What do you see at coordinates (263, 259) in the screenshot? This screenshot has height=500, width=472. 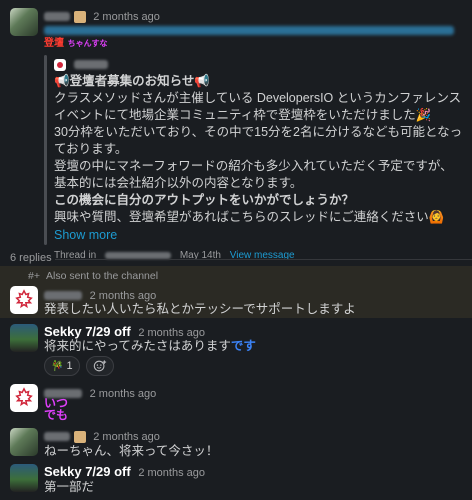 I see `replies-divider` at bounding box center [263, 259].